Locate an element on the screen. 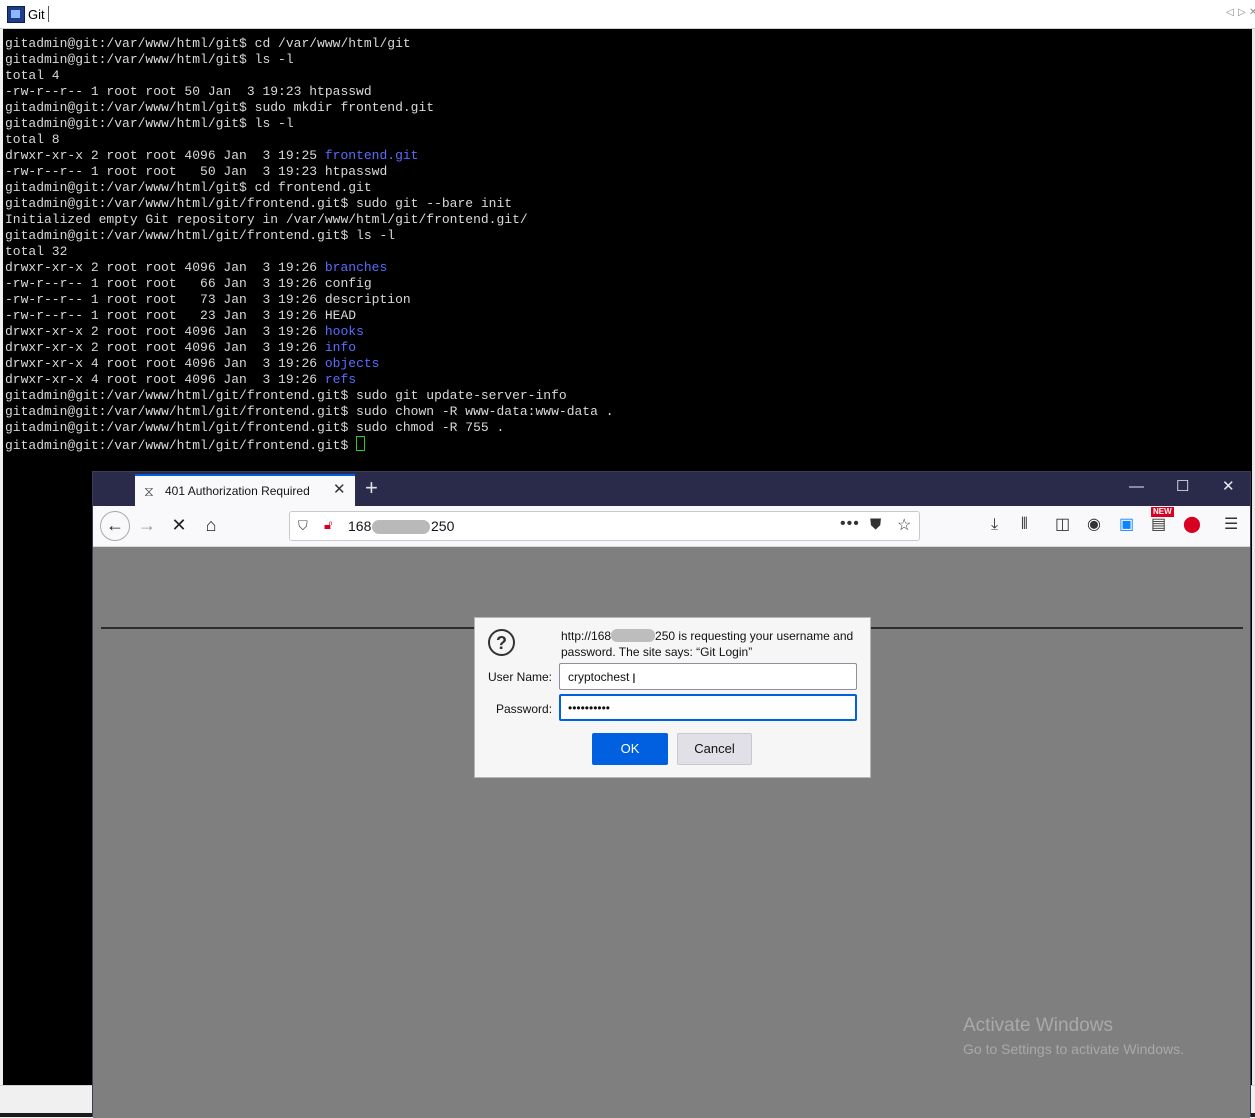  terminal-text: total 32 is located at coordinates (36, 251).